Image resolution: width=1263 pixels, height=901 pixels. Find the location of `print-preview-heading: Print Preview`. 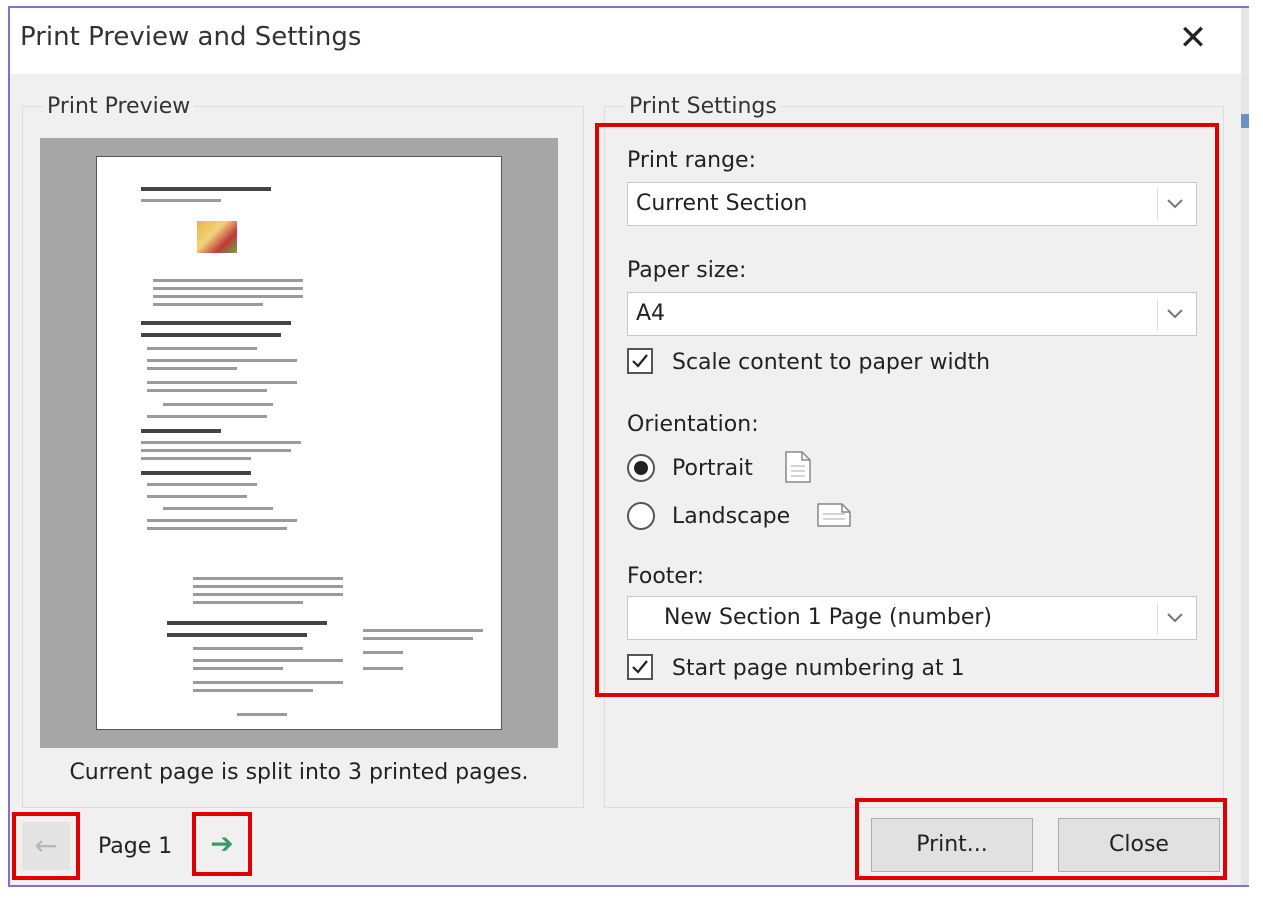

print-preview-heading: Print Preview is located at coordinates (119, 106).